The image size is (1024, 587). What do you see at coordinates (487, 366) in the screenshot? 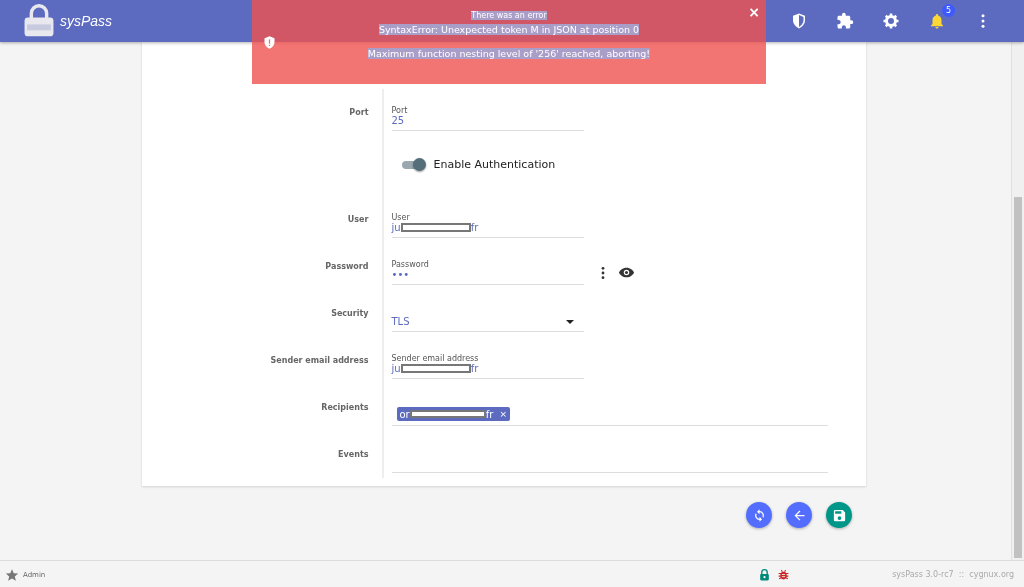
I see `text-field: Sender email address ju fr` at bounding box center [487, 366].